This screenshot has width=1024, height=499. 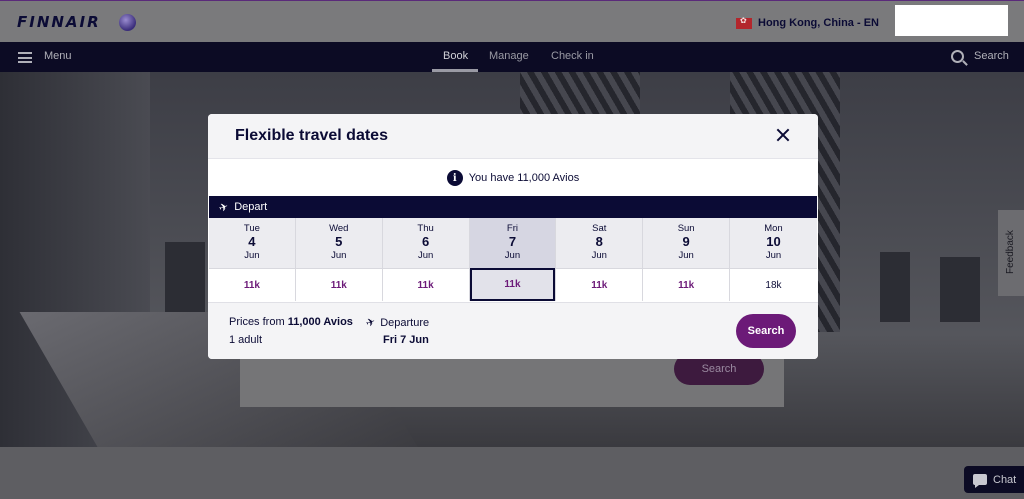 I want to click on chat-label: Chat, so click(x=1005, y=479).